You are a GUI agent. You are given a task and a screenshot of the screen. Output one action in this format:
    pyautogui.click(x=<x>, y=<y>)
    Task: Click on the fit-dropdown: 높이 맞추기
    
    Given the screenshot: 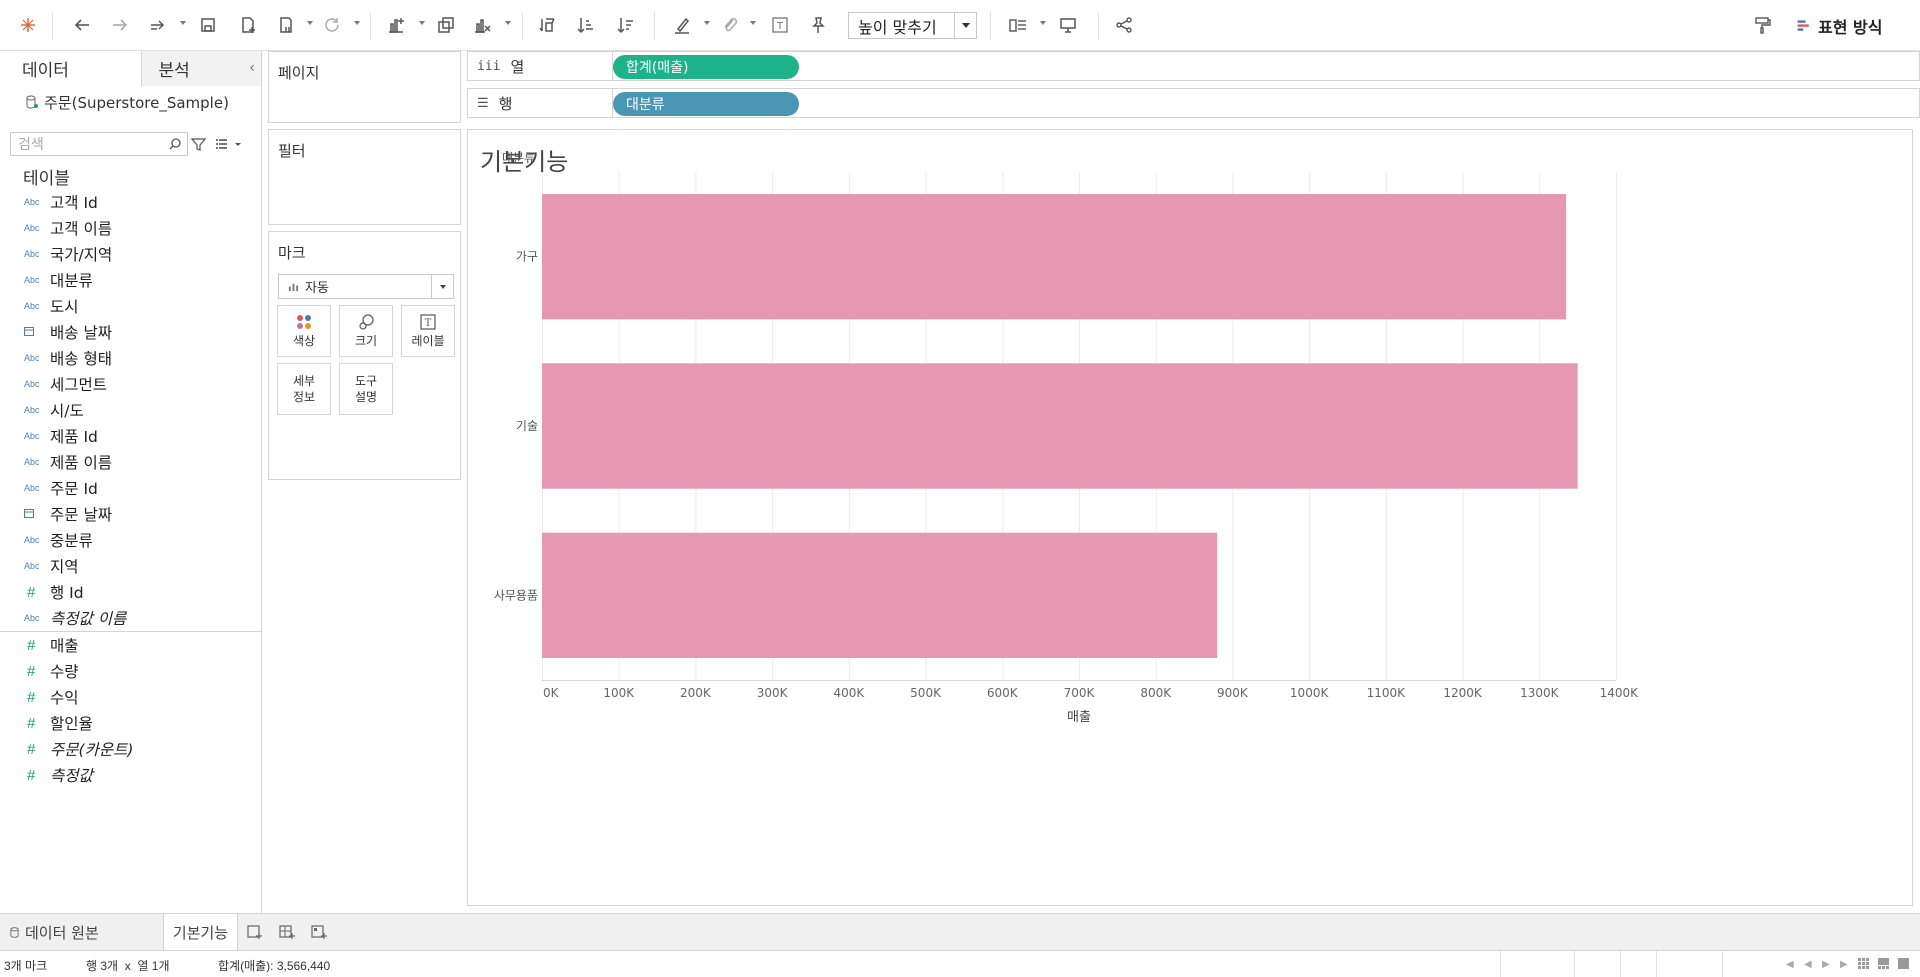 What is the action you would take?
    pyautogui.click(x=912, y=25)
    